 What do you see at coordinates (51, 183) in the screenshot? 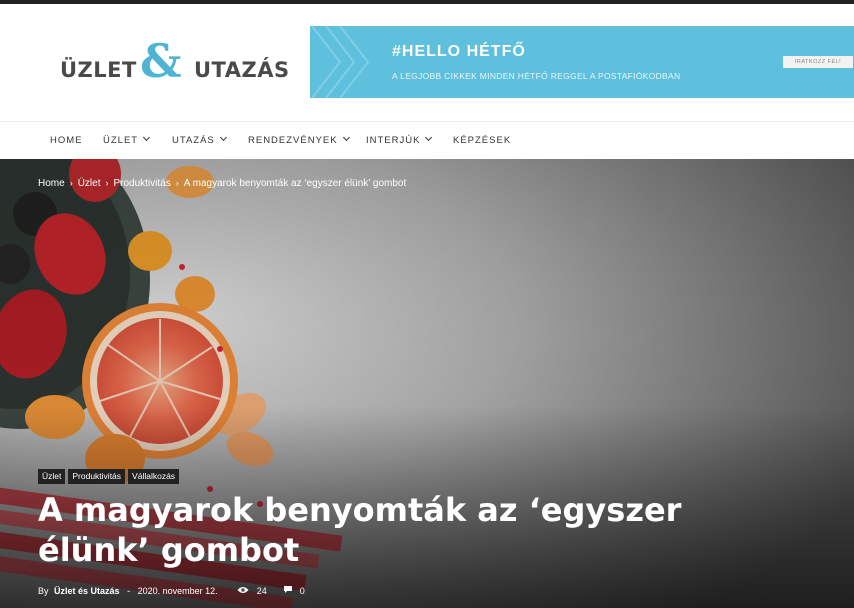
I see `breadcrumb-home: Home` at bounding box center [51, 183].